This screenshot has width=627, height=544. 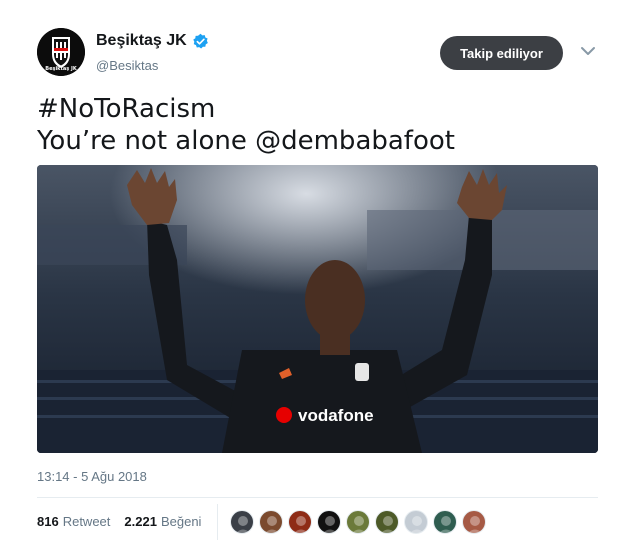 What do you see at coordinates (501, 53) in the screenshot?
I see `following-button: Takip ediliyor` at bounding box center [501, 53].